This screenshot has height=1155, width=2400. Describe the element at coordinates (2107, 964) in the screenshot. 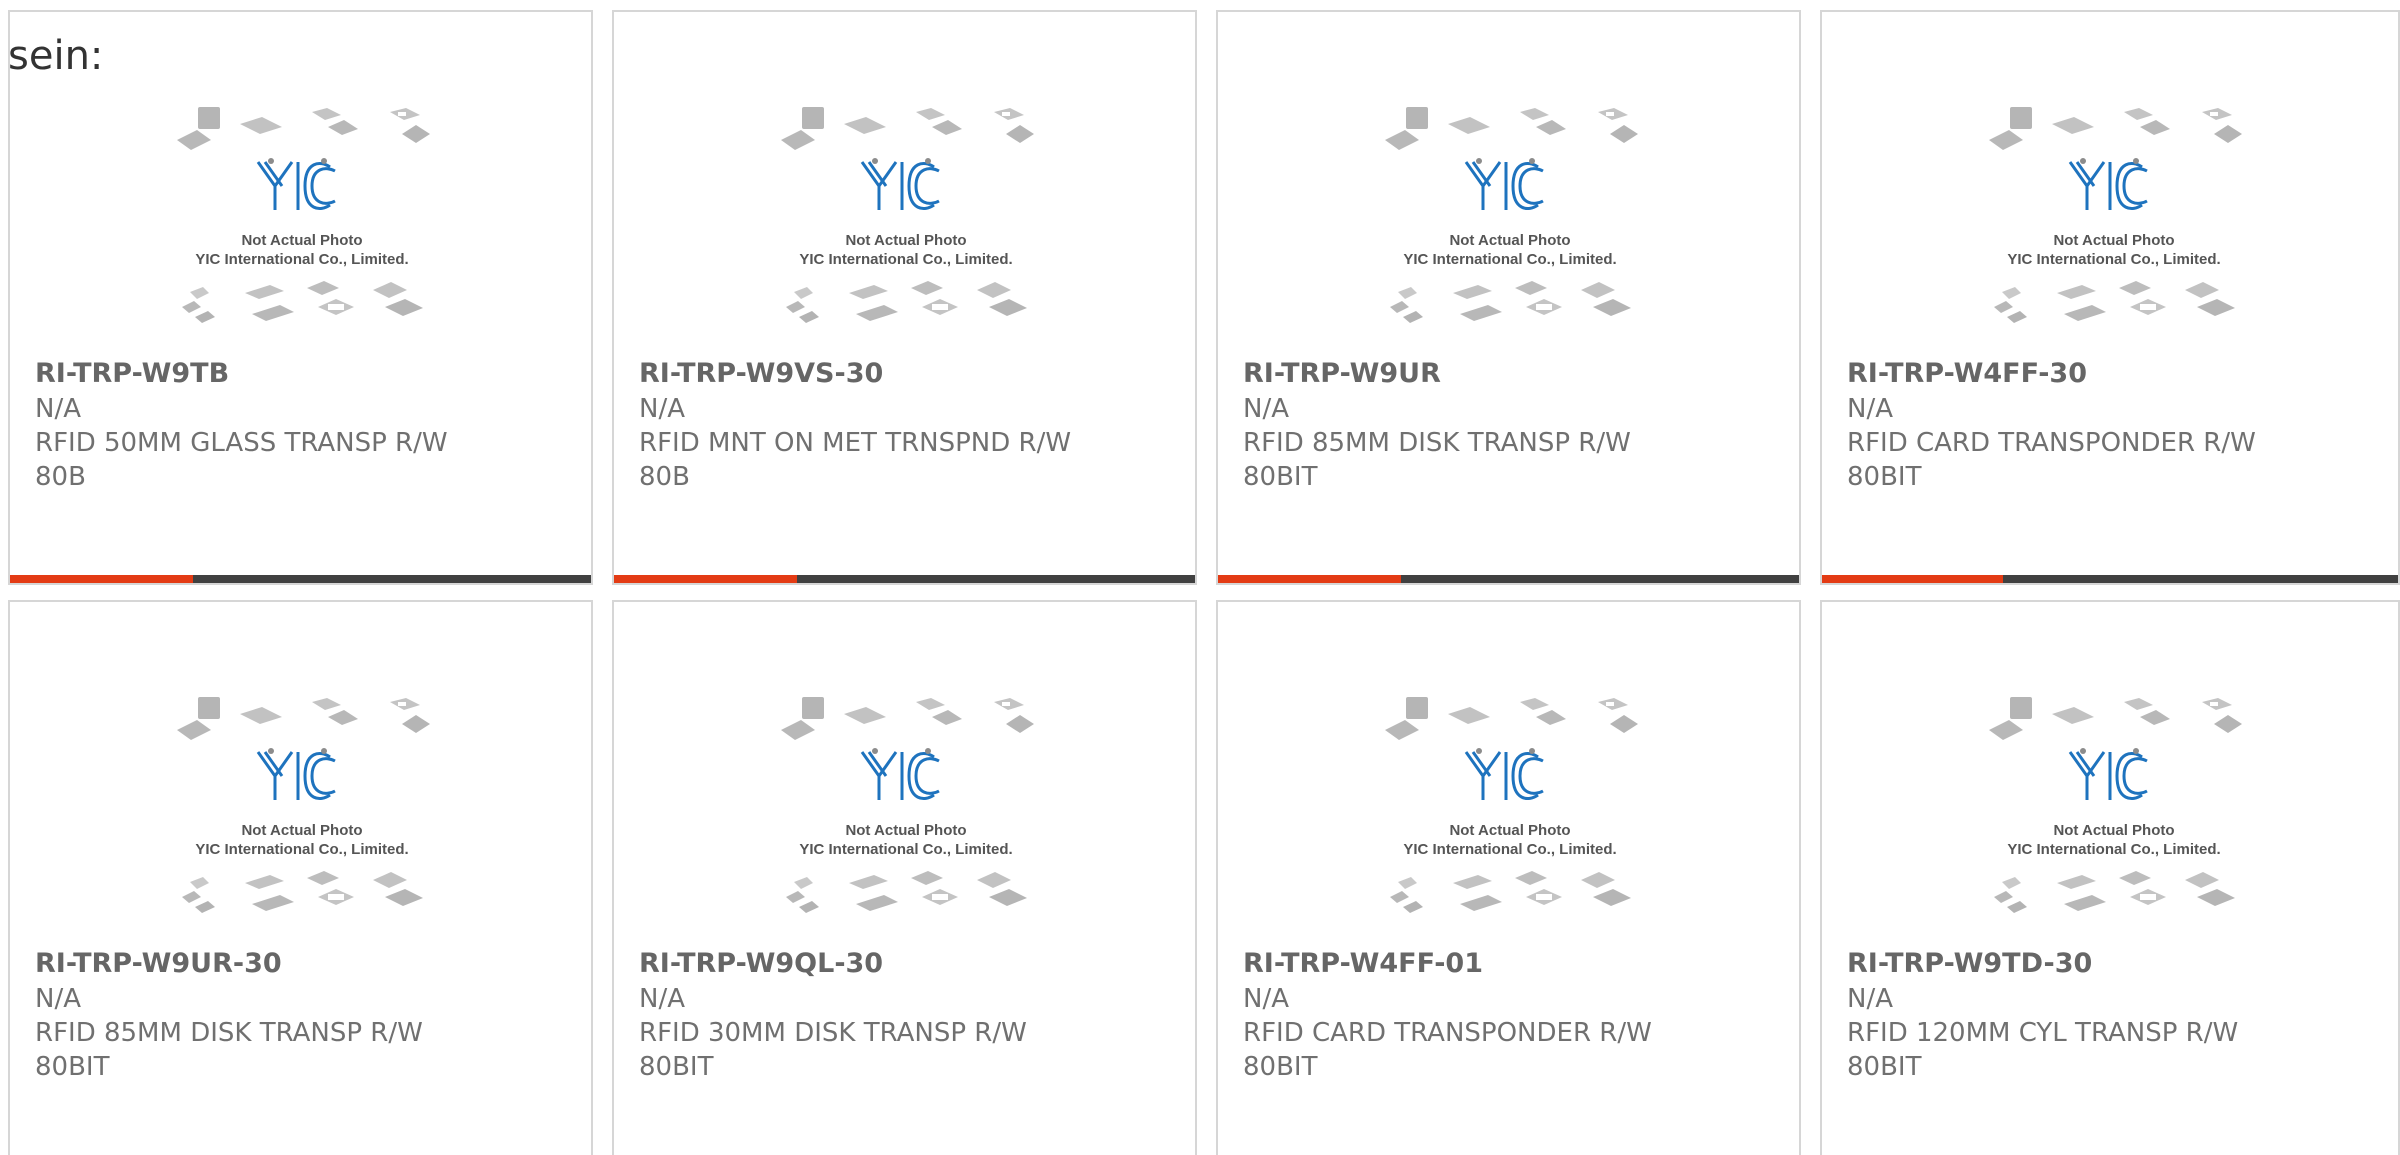

I see `part-number: RI-TRP-W9TD-30` at that location.